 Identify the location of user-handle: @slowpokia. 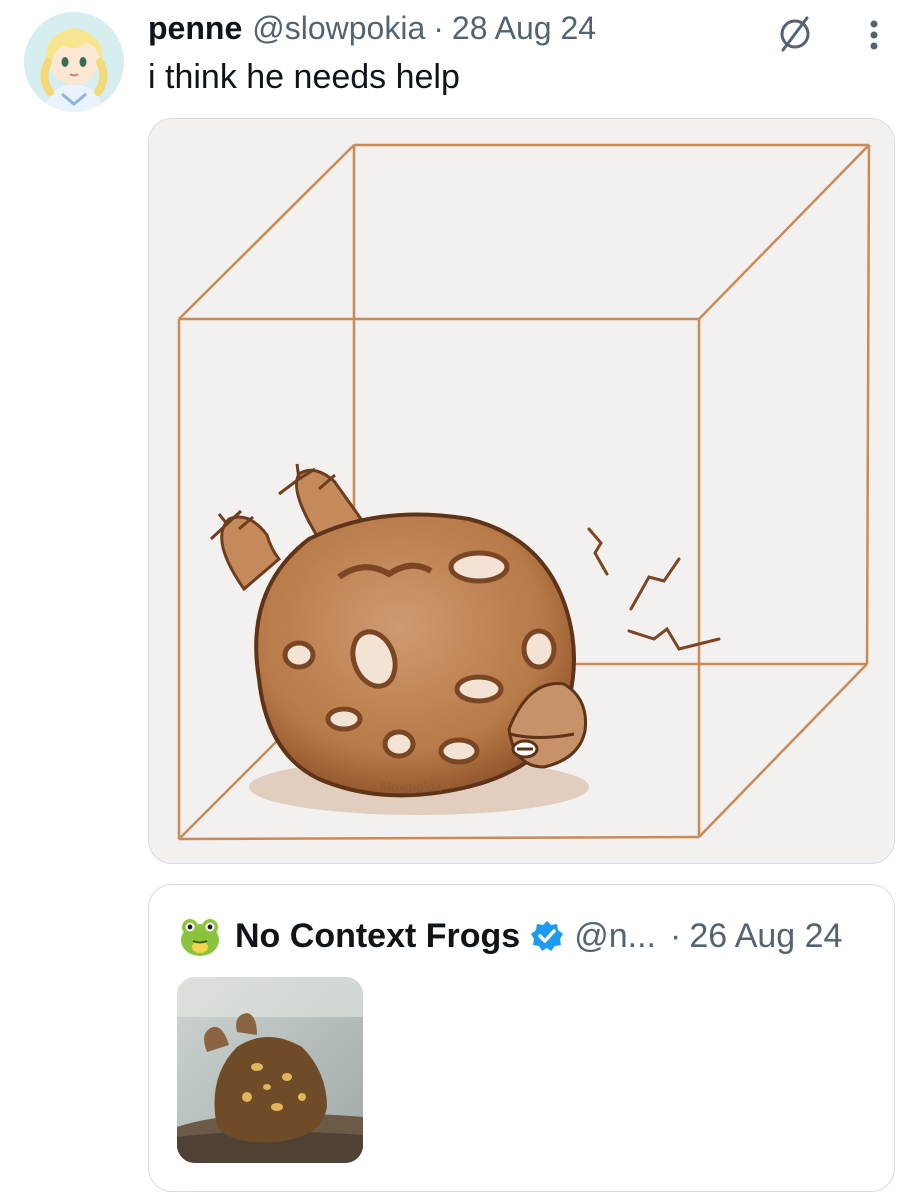
(338, 28).